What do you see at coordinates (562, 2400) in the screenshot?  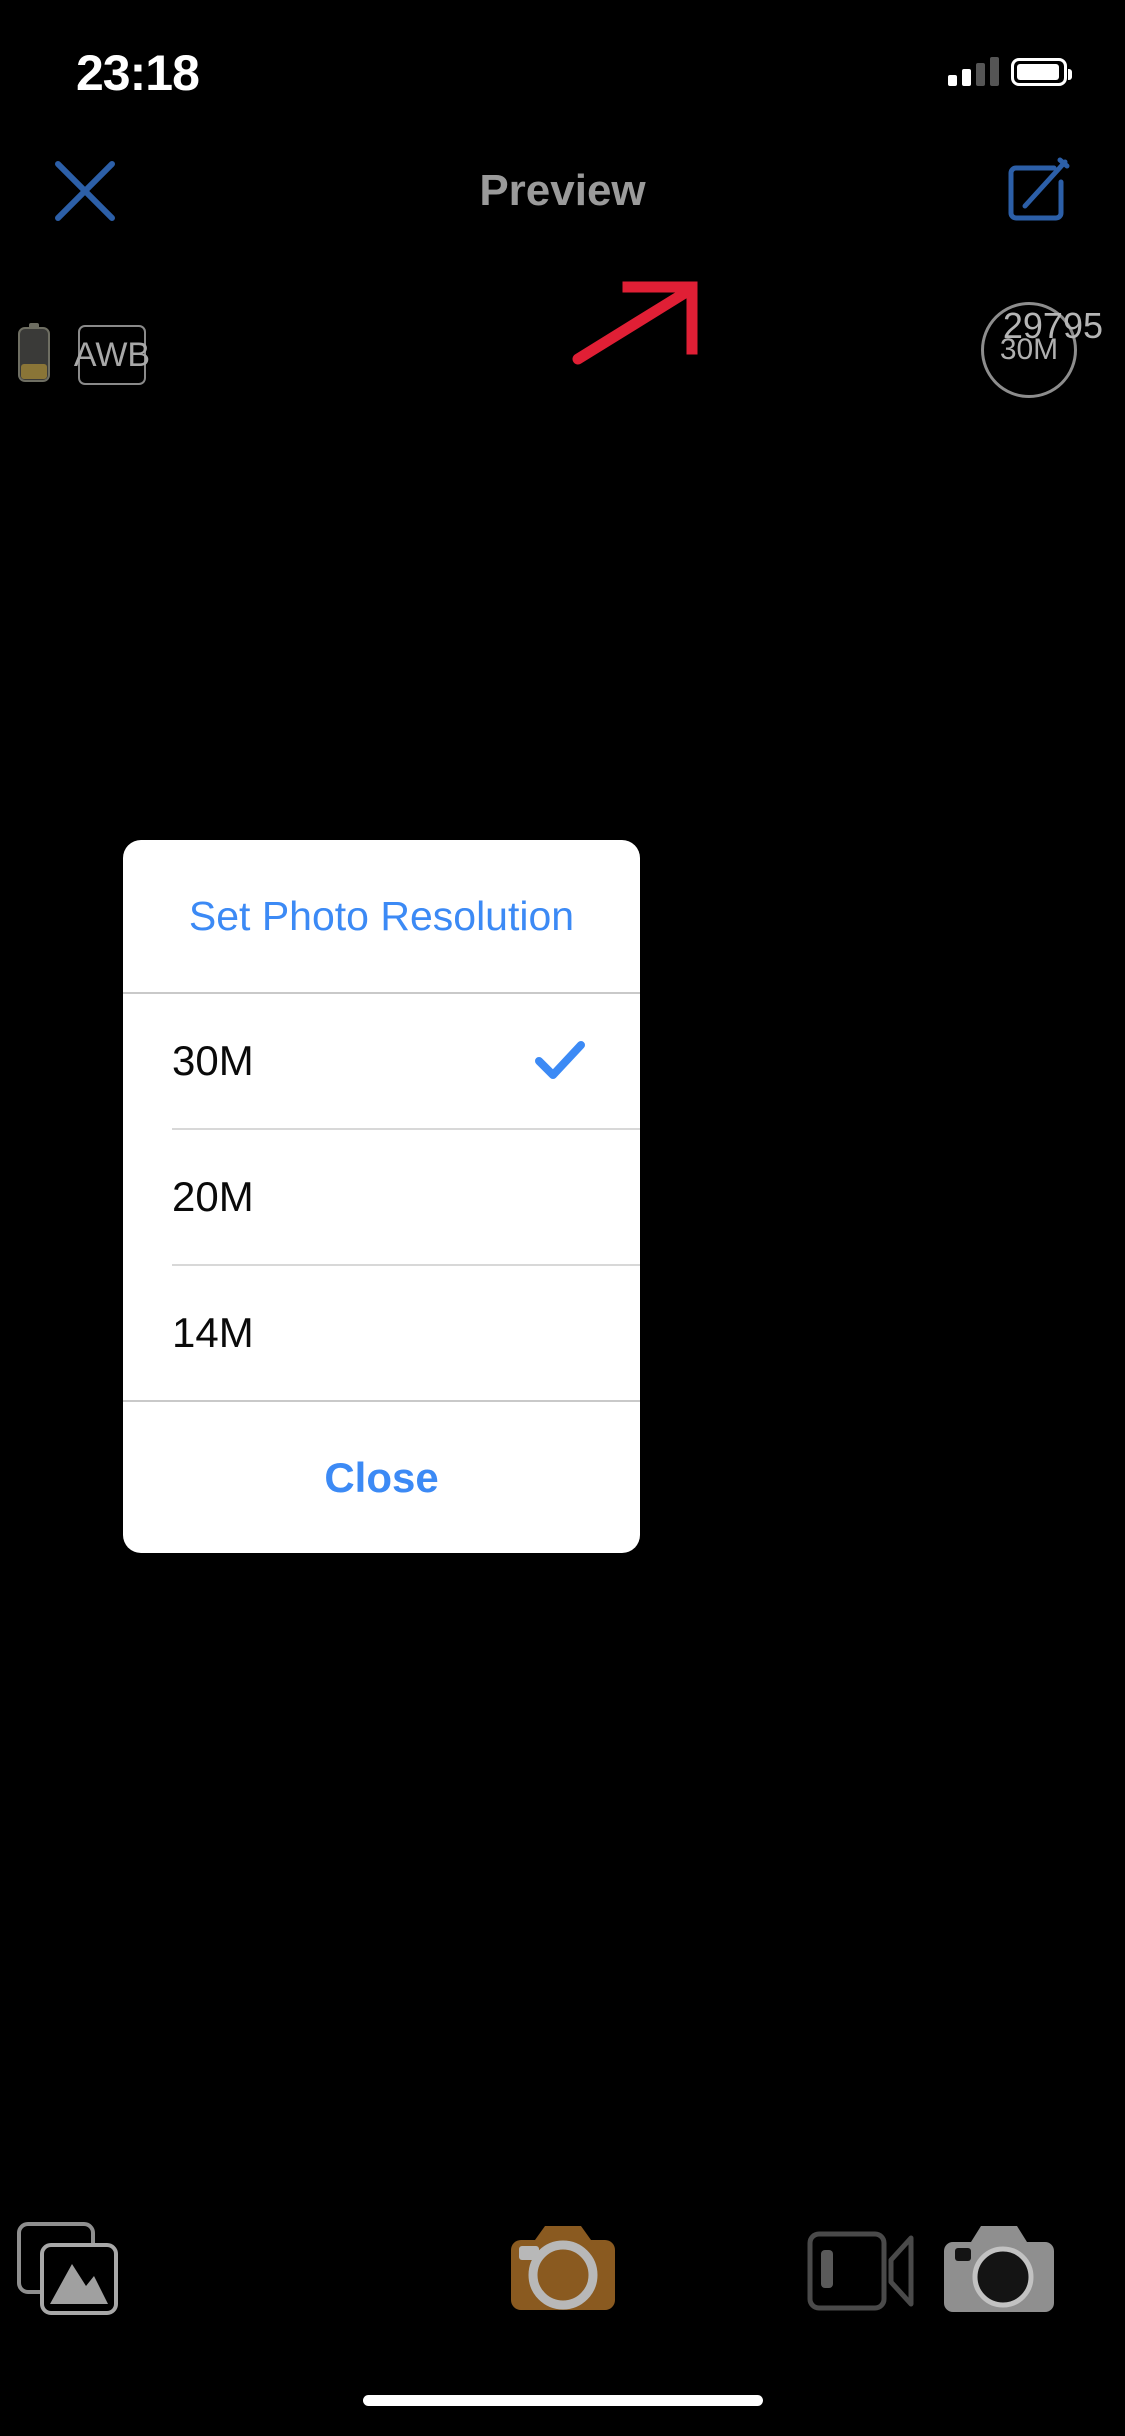 I see `home-indicator-bar` at bounding box center [562, 2400].